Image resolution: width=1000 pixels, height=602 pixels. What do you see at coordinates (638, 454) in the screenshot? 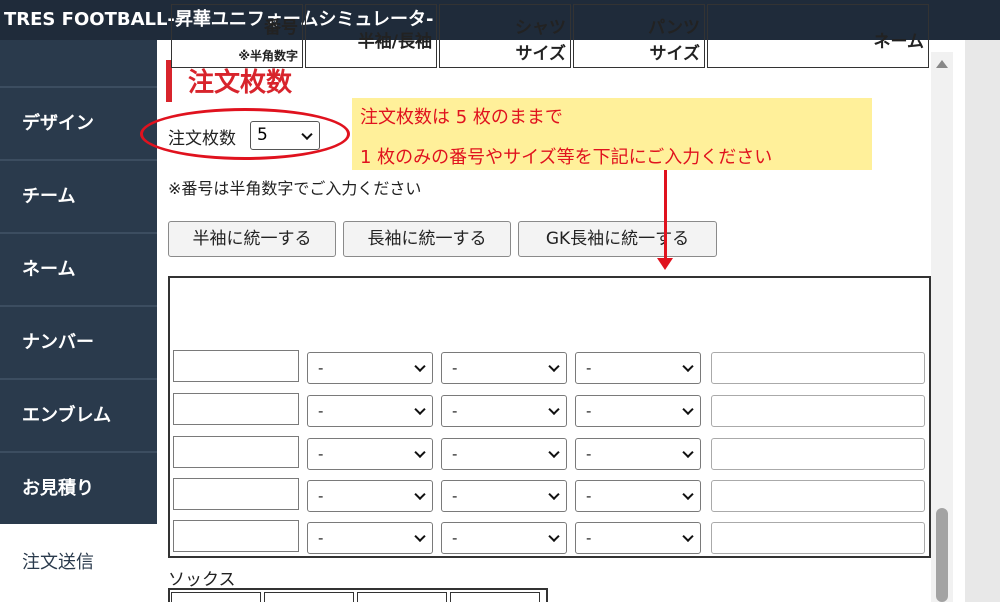
I see `row-3-pants-select: -` at bounding box center [638, 454].